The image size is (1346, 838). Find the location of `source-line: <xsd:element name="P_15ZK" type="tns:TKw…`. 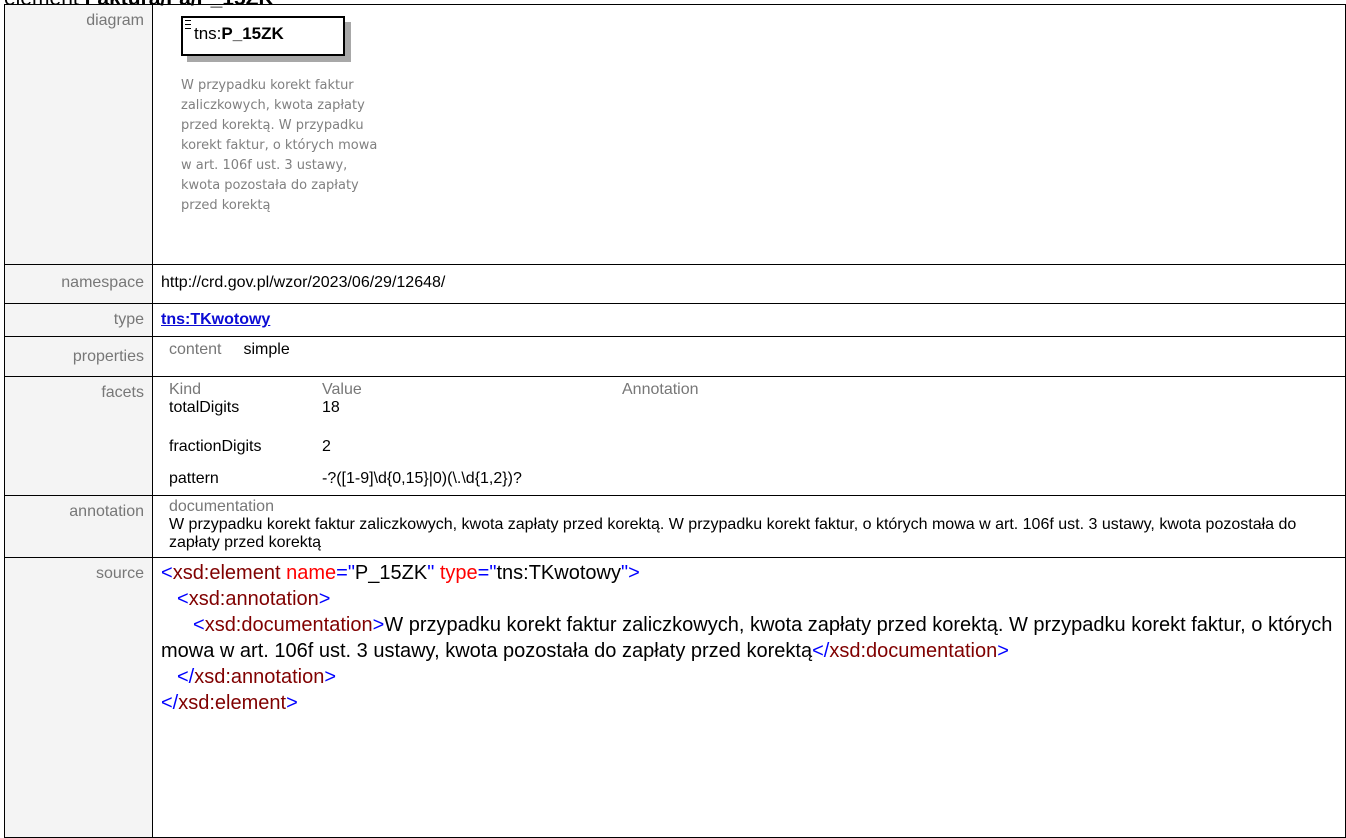

source-line: <xsd:element name="P_15ZK" type="tns:TKw… is located at coordinates (751, 573).